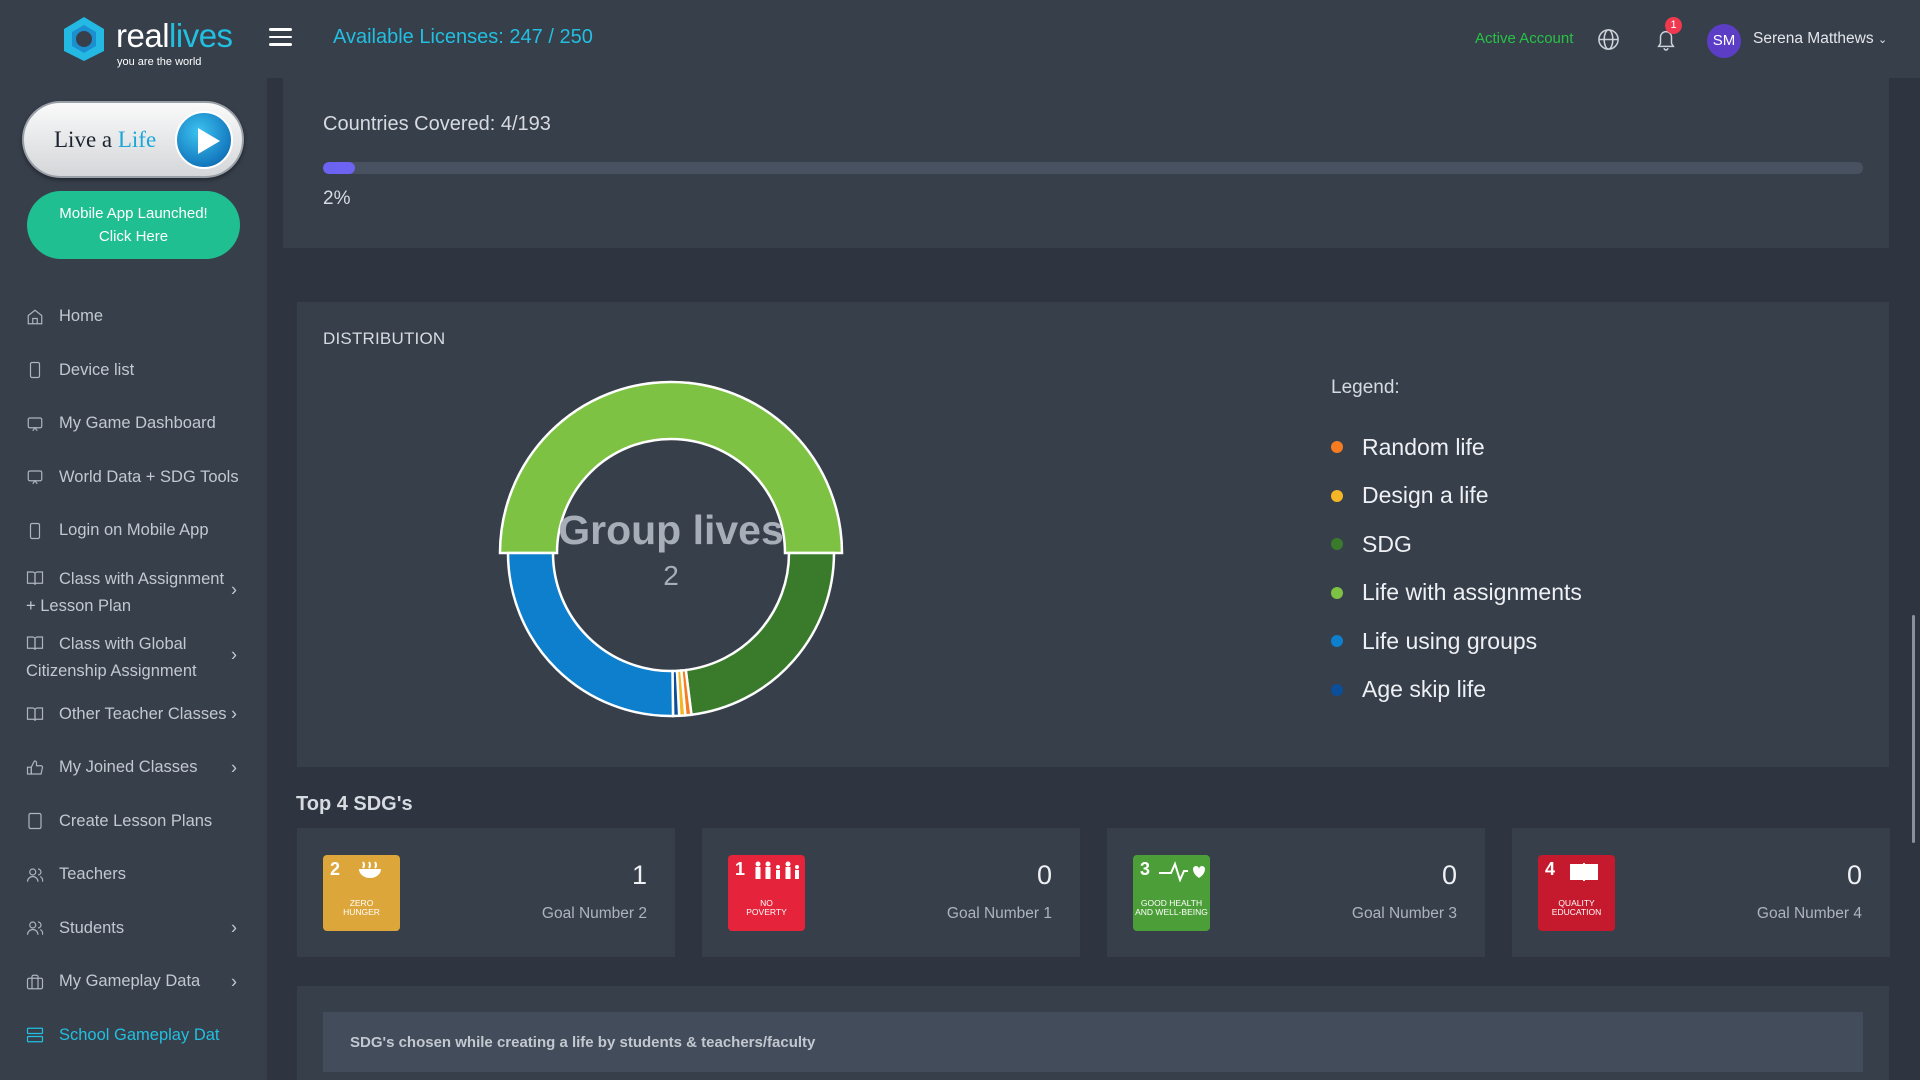 The width and height of the screenshot is (1920, 1080). I want to click on sdg-goal-3-icon: 3 GOOD HEALTH AND WELL-BEING, so click(1171, 893).